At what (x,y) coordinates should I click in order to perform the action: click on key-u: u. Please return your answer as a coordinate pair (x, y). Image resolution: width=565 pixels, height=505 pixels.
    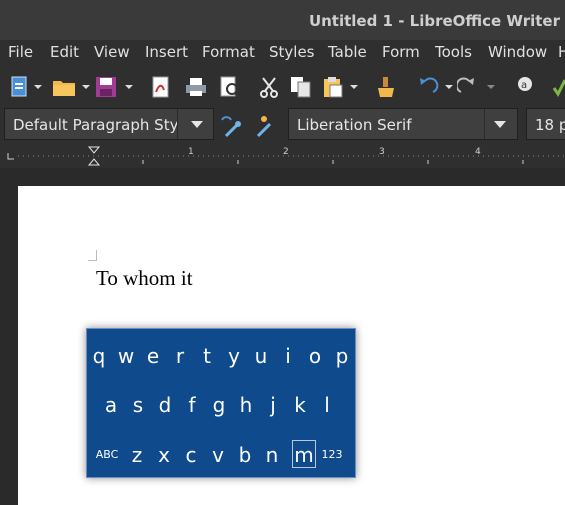
    Looking at the image, I should click on (261, 356).